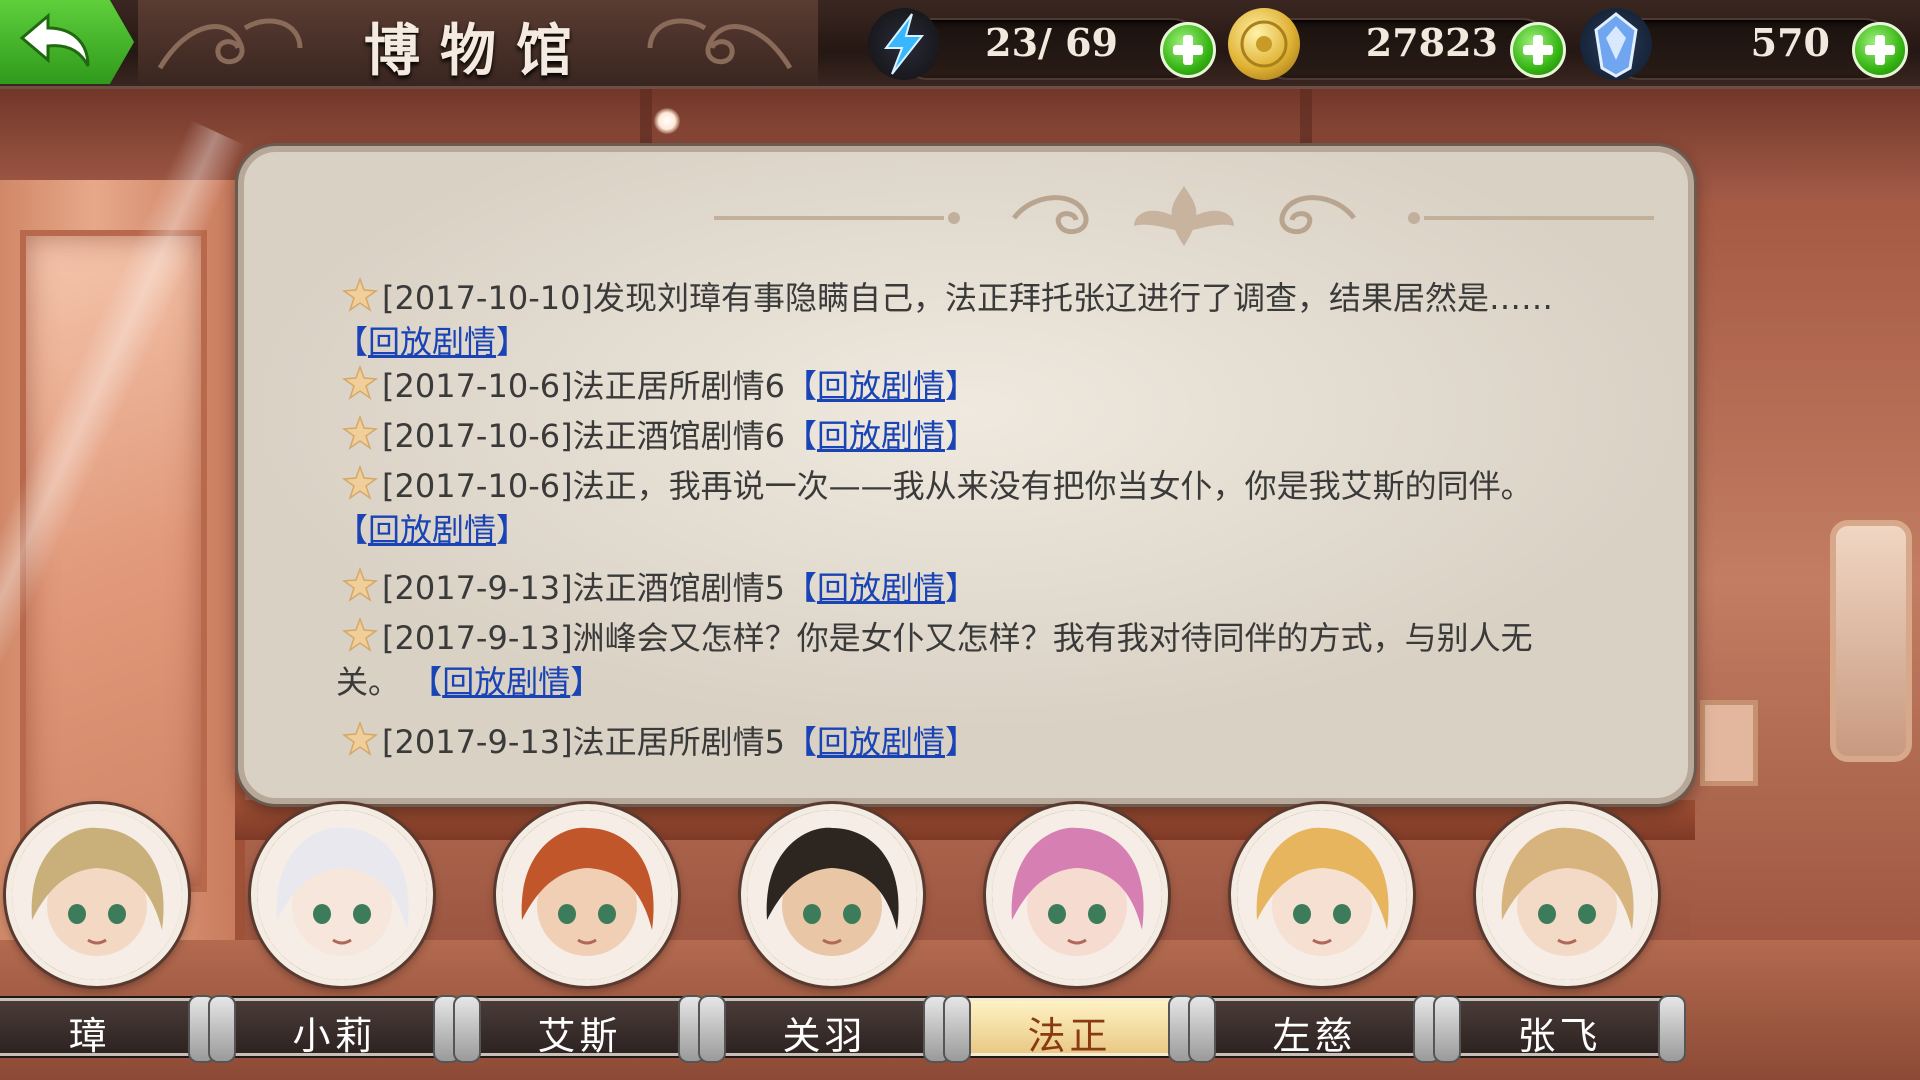 This screenshot has width=1920, height=1080. I want to click on story-entry: [2017-10-6]法正居所剧情6【回放剧情】, so click(982, 386).